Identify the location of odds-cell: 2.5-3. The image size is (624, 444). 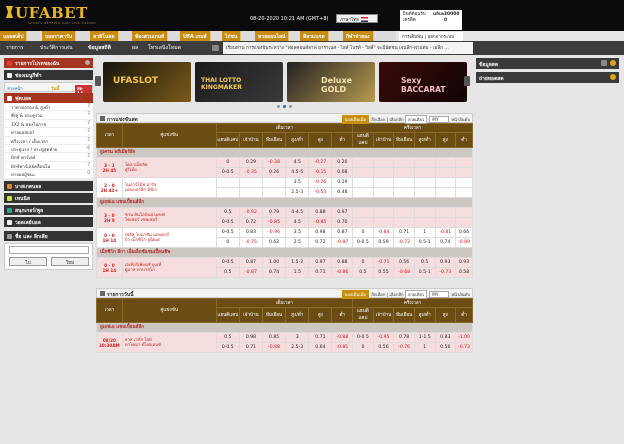
(297, 347).